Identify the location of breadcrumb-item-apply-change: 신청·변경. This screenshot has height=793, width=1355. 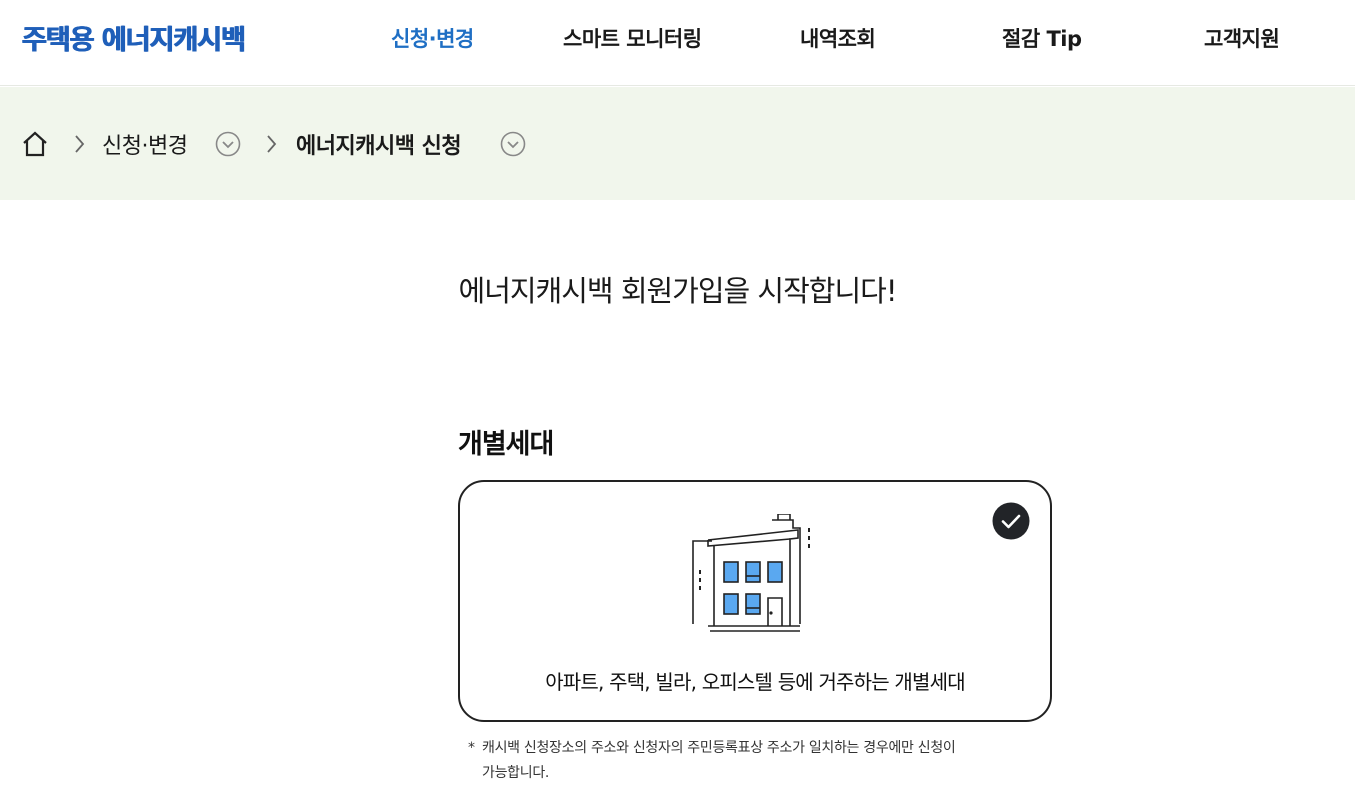
(145, 144).